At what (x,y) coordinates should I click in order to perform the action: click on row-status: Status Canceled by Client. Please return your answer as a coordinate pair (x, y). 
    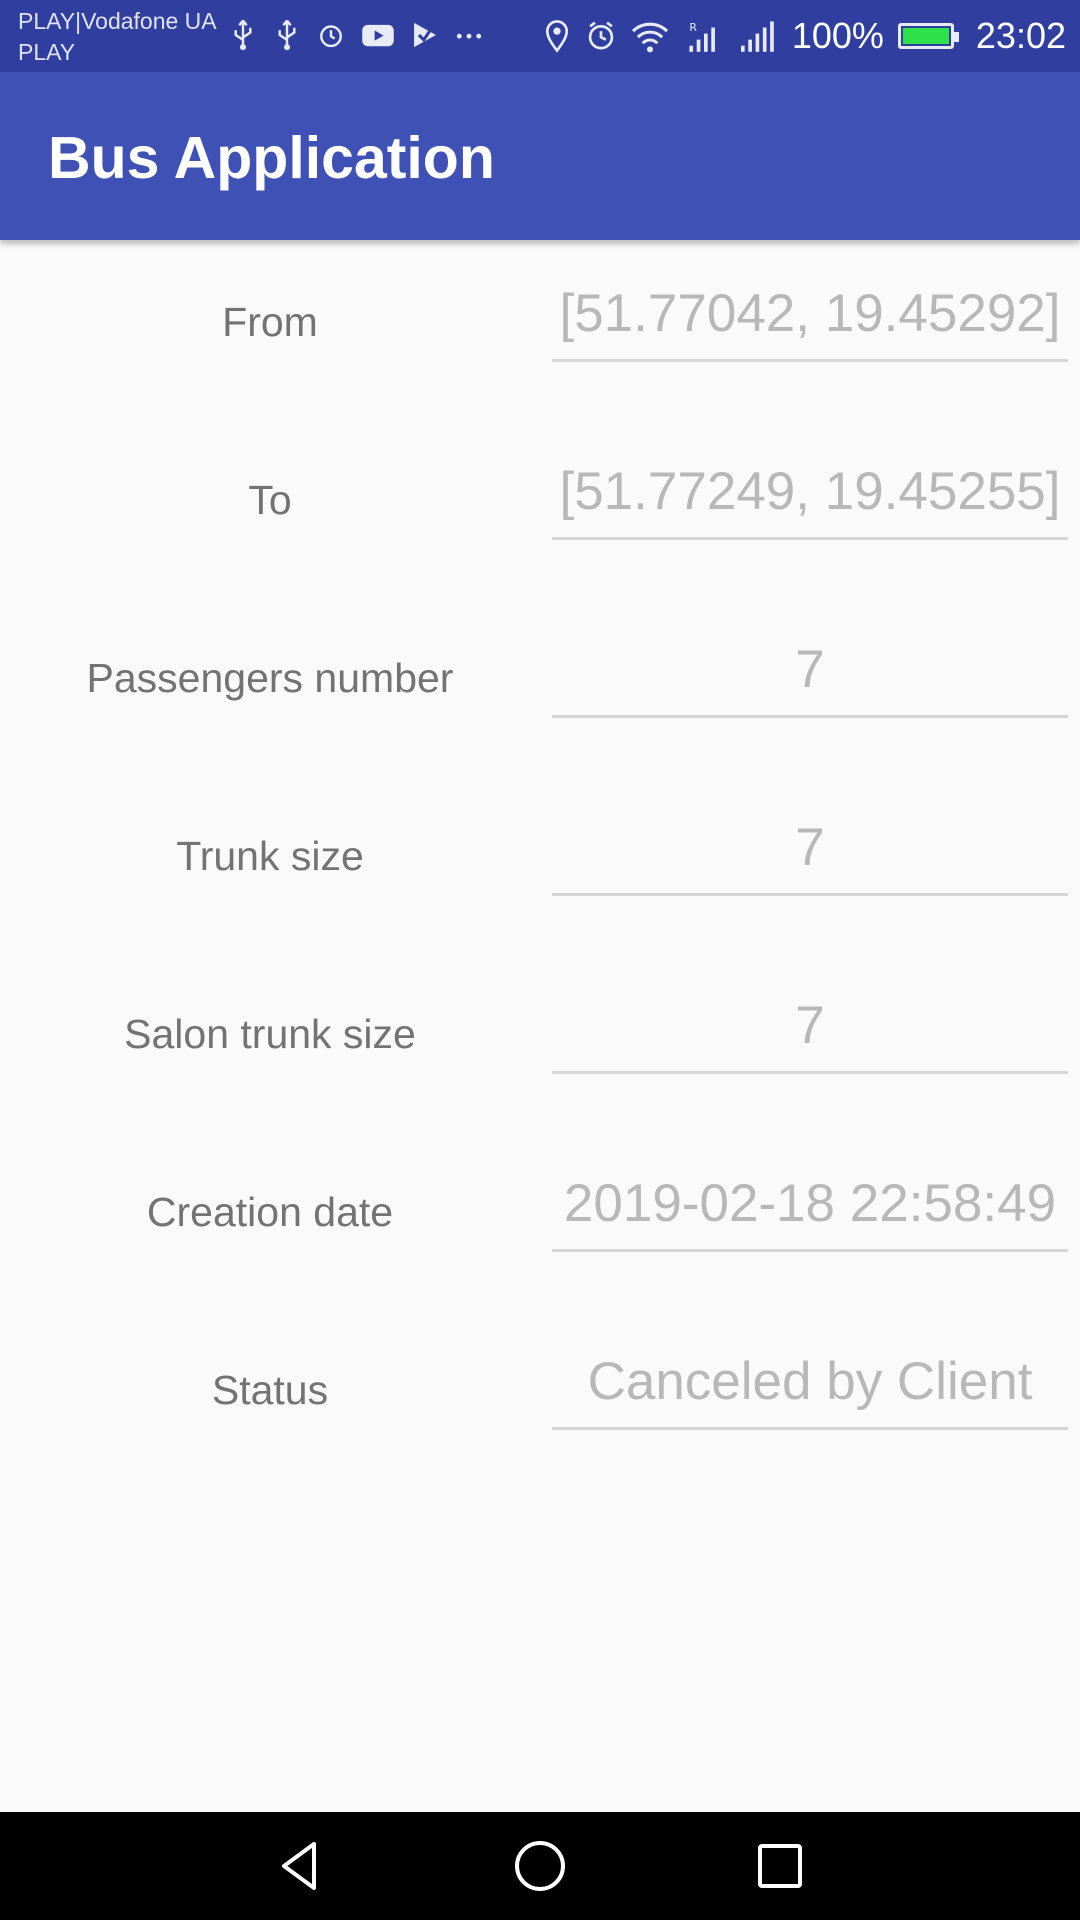
    Looking at the image, I should click on (540, 1397).